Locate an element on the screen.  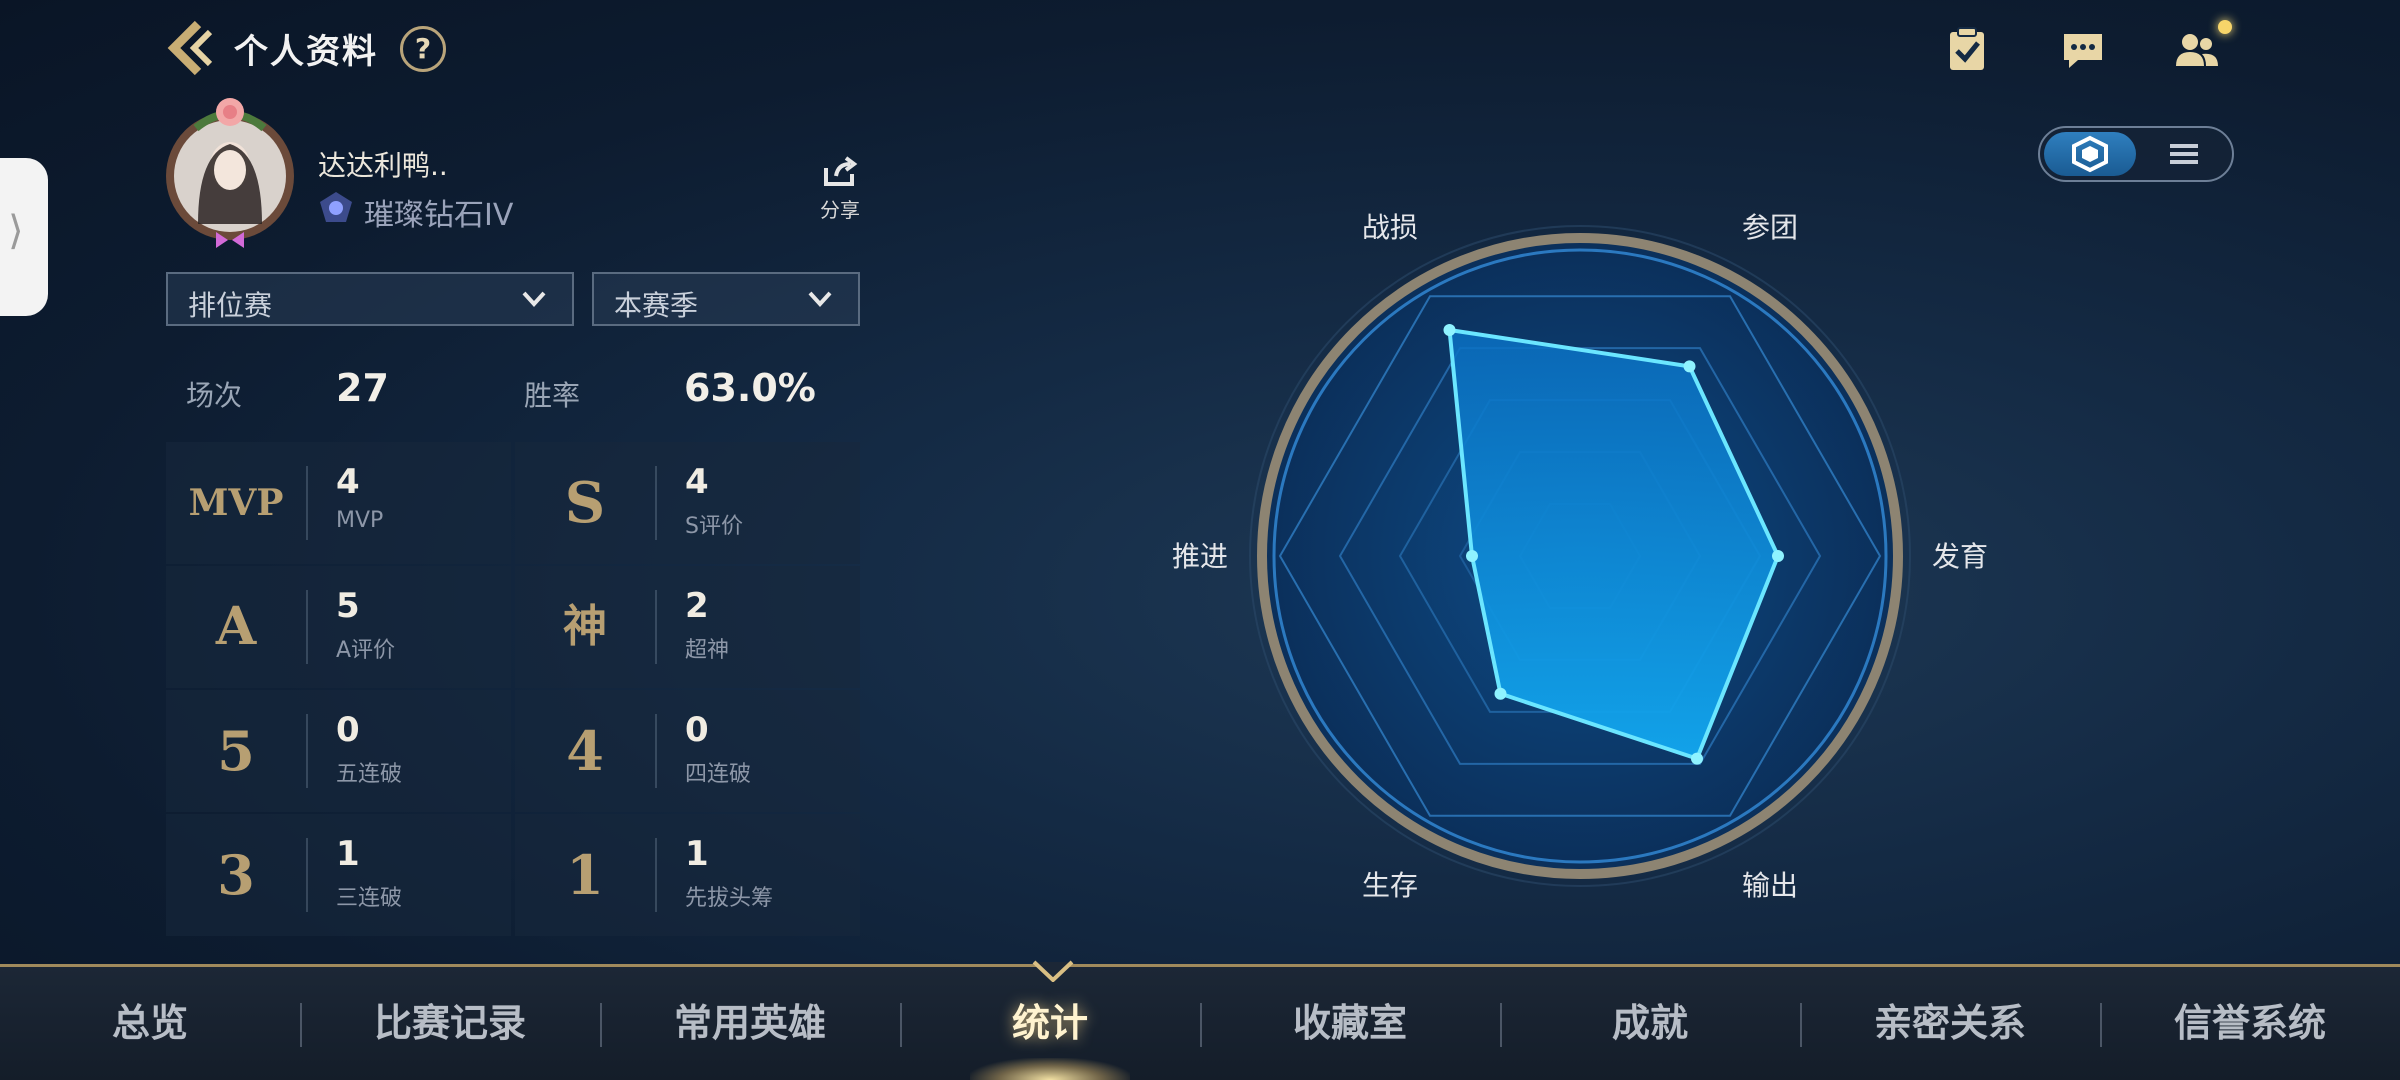
page-title: 个人资料 is located at coordinates (306, 52).